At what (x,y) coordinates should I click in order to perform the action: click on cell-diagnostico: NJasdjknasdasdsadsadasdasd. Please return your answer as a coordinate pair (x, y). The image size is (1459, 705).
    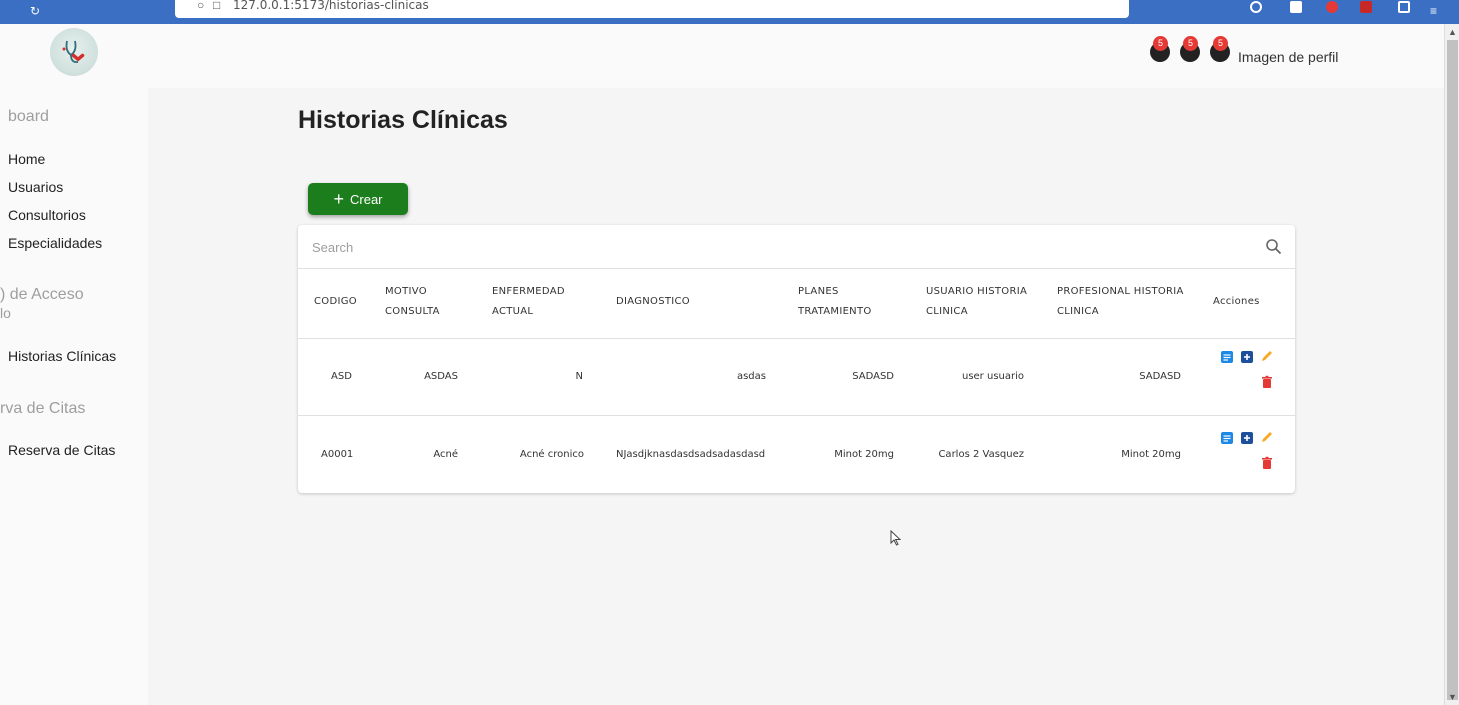
    Looking at the image, I should click on (691, 454).